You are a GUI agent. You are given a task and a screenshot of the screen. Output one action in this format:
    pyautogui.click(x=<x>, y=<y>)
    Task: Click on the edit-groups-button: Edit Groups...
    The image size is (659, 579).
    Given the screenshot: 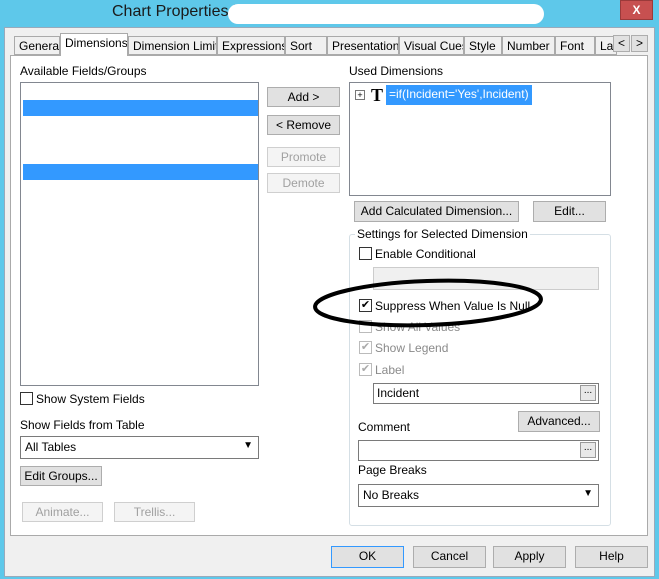 What is the action you would take?
    pyautogui.click(x=61, y=476)
    